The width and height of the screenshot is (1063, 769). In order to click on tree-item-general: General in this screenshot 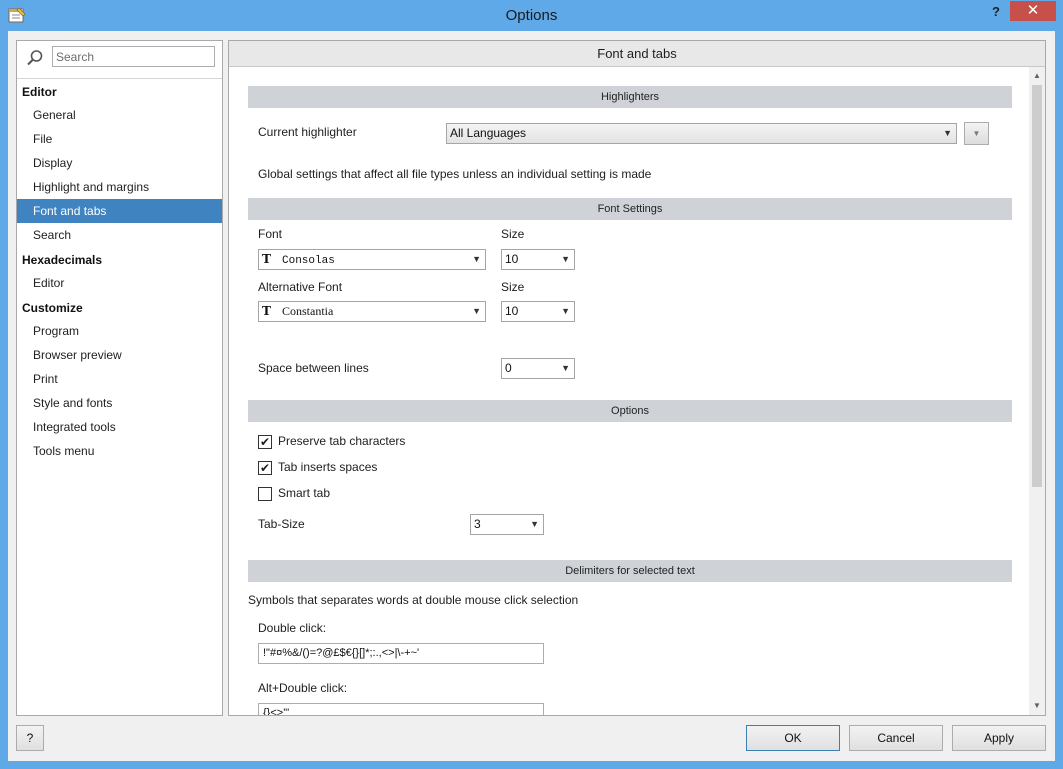, I will do `click(119, 115)`.